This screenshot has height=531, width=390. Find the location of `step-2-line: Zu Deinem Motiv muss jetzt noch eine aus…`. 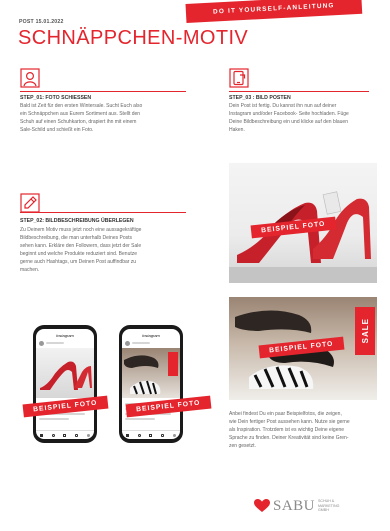

step-2-line: Zu Deinem Motiv muss jetzt noch eine aus… is located at coordinates (81, 230).